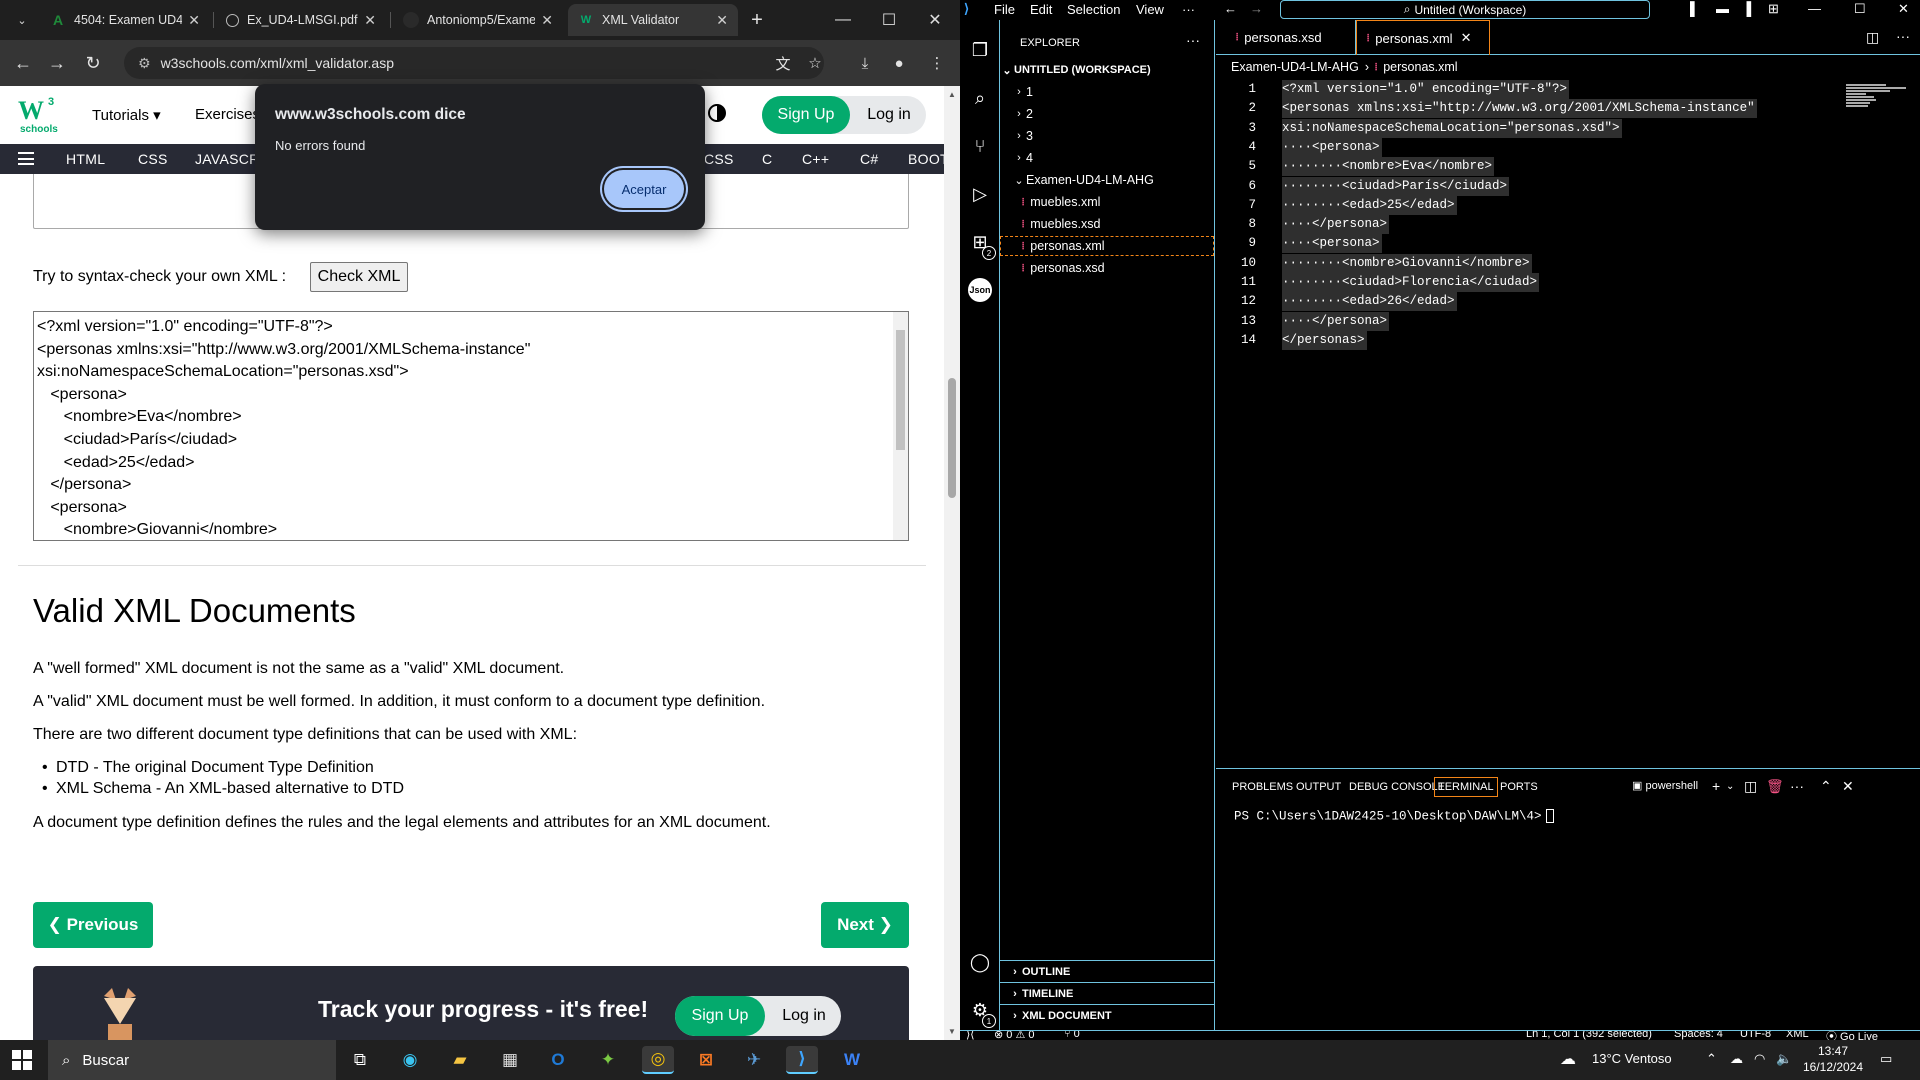 Image resolution: width=1920 pixels, height=1080 pixels. I want to click on exercises-menu: Exercises, so click(227, 114).